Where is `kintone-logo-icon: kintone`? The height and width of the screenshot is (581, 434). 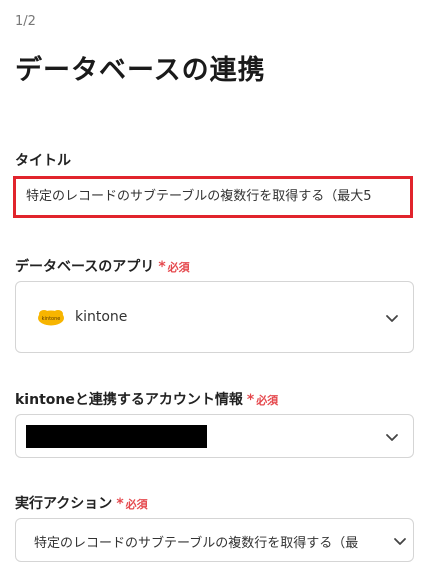
kintone-logo-icon: kintone is located at coordinates (51, 318).